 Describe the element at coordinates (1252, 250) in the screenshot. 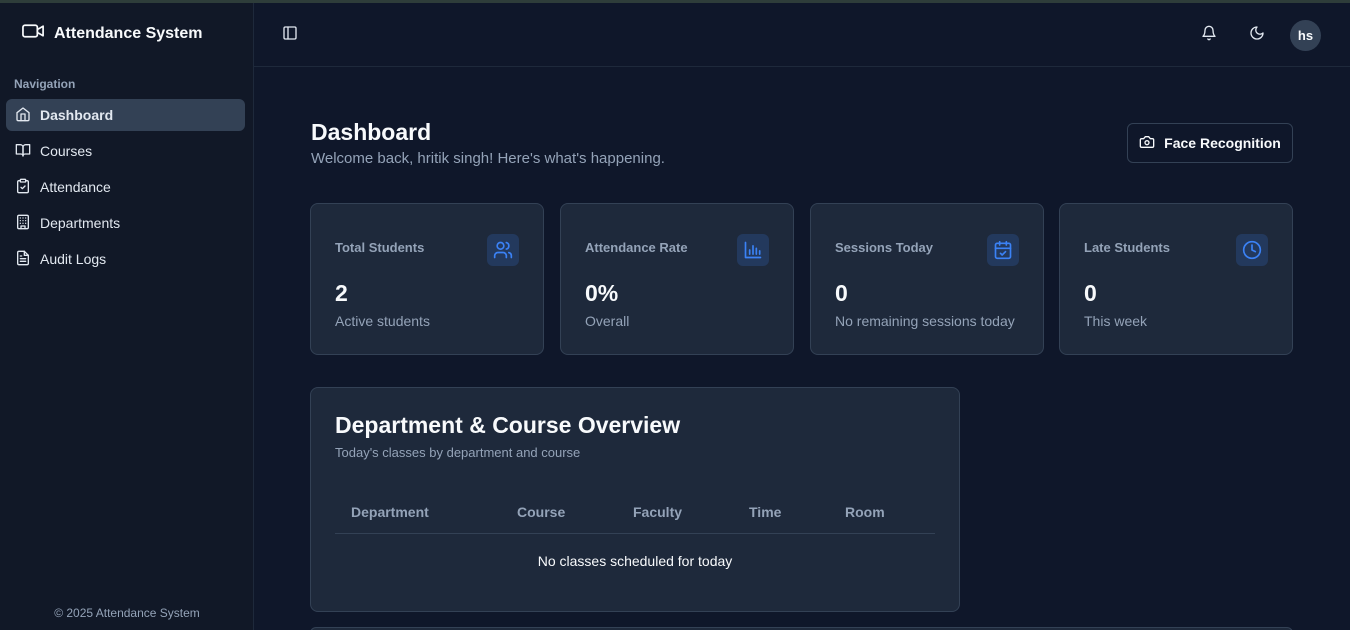

I see `clock-icon` at that location.